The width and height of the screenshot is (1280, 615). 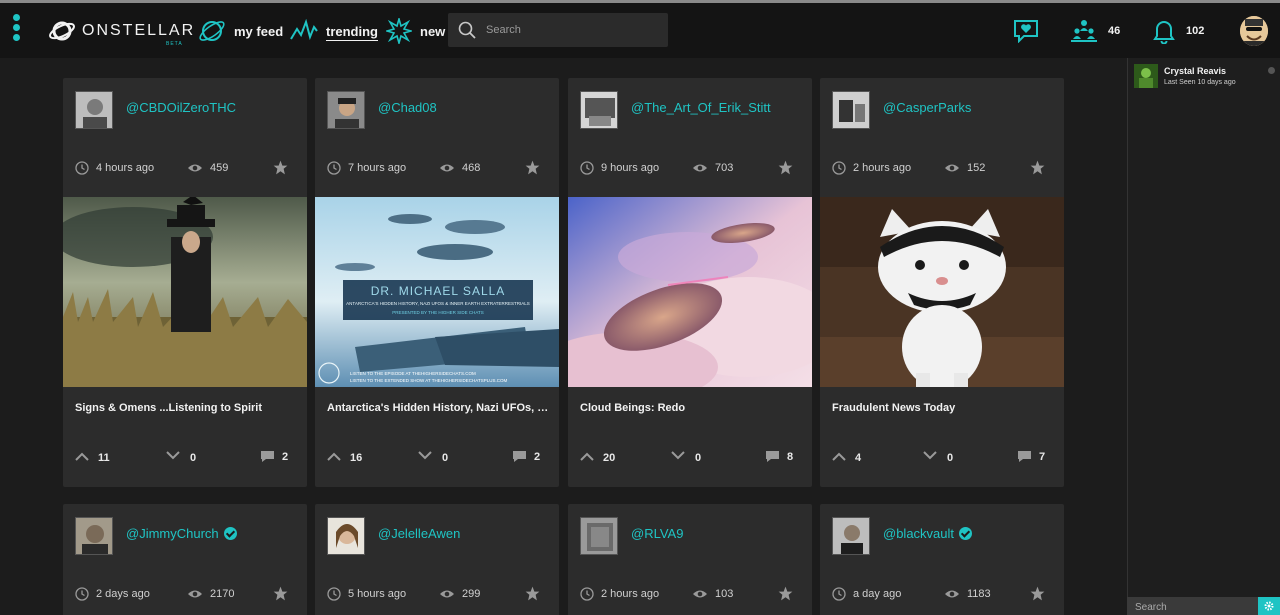 I want to click on post-card: @JimmyChurch 2 days ago 2170, so click(x=185, y=559).